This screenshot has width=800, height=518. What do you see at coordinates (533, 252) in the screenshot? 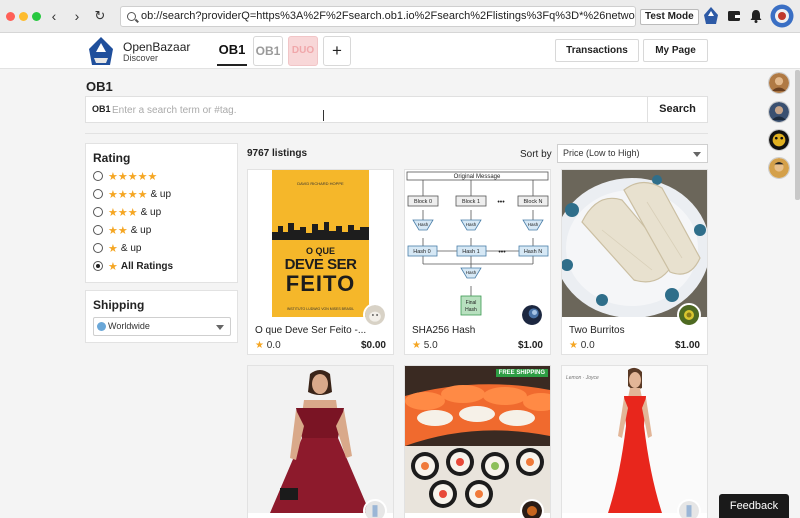
I see `diagram-hash: Hash N` at bounding box center [533, 252].